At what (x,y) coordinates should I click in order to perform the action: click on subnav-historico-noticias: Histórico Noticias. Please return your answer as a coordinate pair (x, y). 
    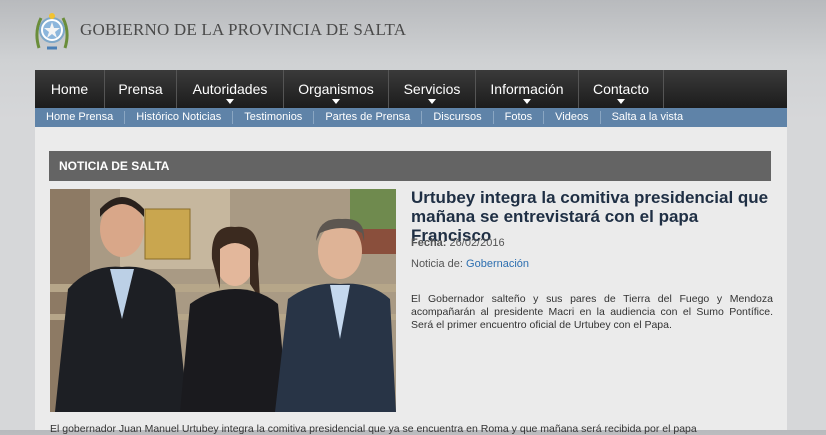
    Looking at the image, I should click on (179, 117).